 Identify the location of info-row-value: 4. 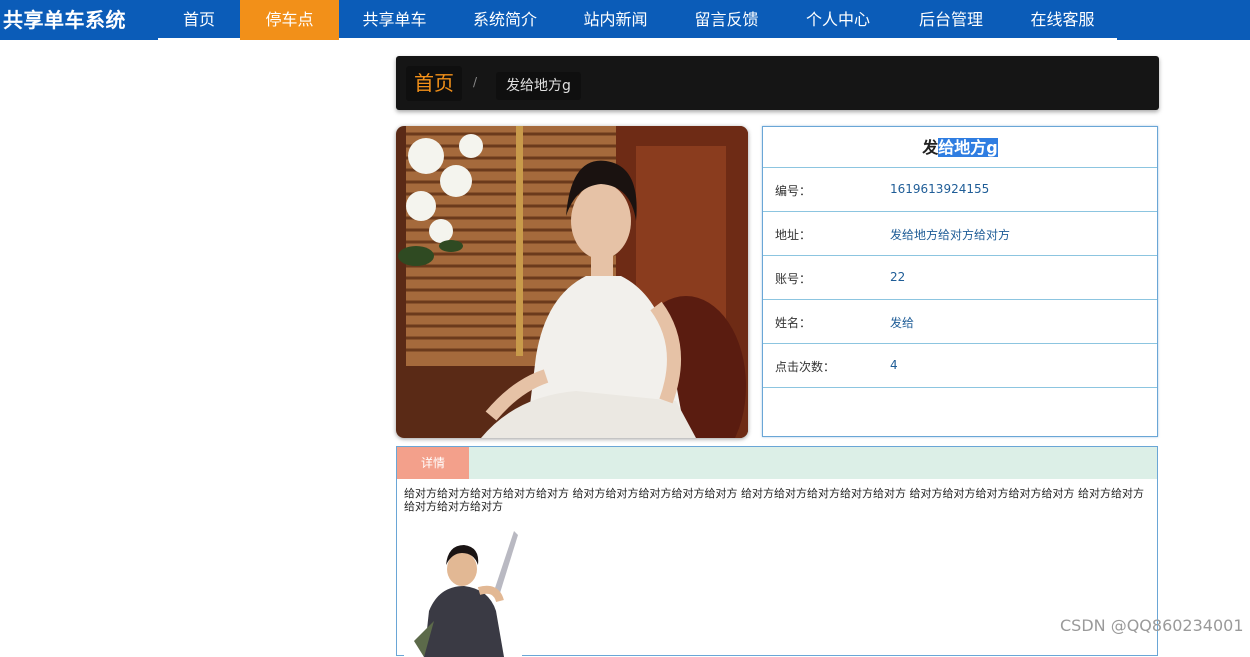
(894, 365).